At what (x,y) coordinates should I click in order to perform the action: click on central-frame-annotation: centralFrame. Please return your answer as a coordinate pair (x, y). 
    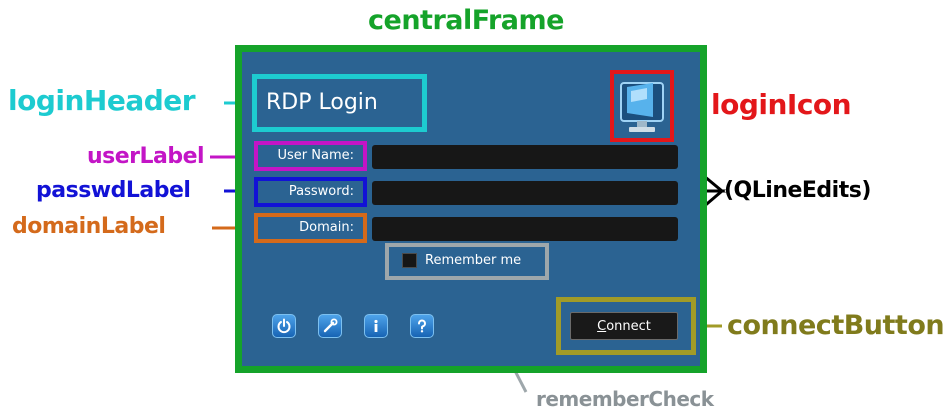
    Looking at the image, I should click on (466, 20).